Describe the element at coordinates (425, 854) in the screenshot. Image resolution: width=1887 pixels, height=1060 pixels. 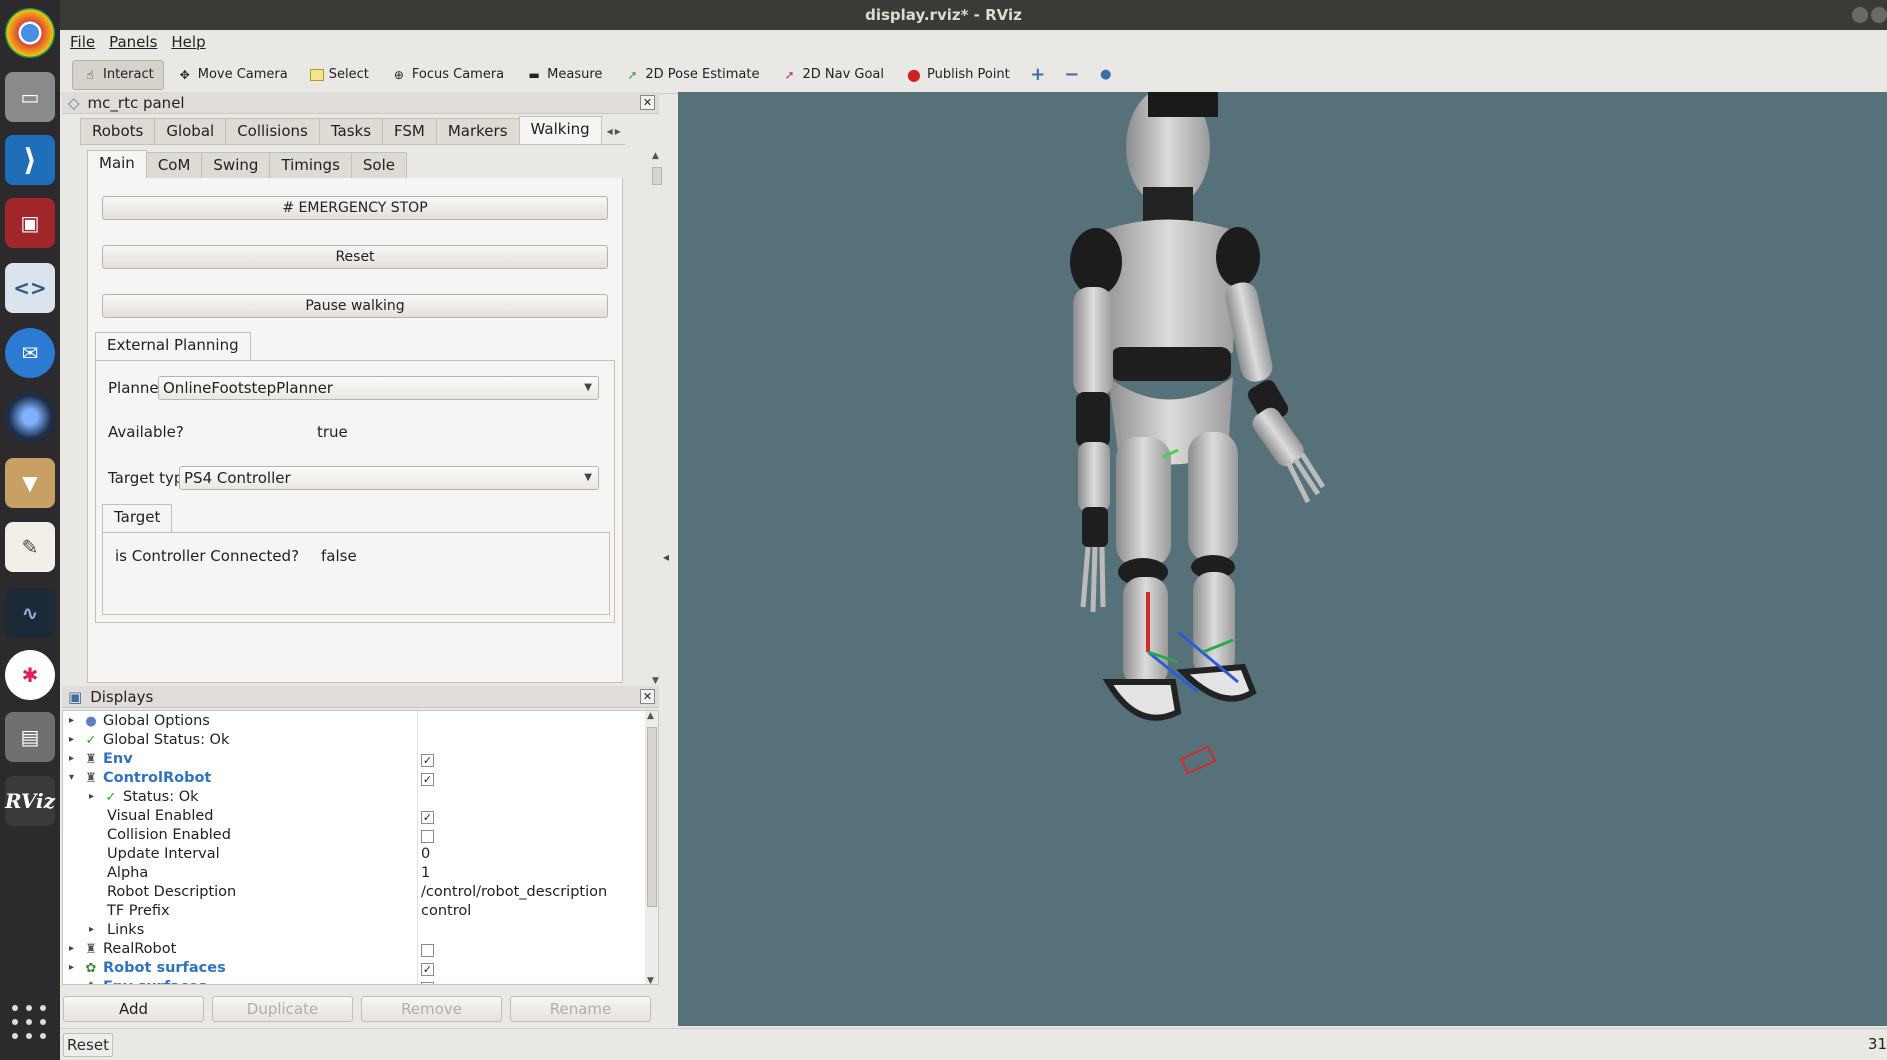
I see `display-property-value: 0` at that location.